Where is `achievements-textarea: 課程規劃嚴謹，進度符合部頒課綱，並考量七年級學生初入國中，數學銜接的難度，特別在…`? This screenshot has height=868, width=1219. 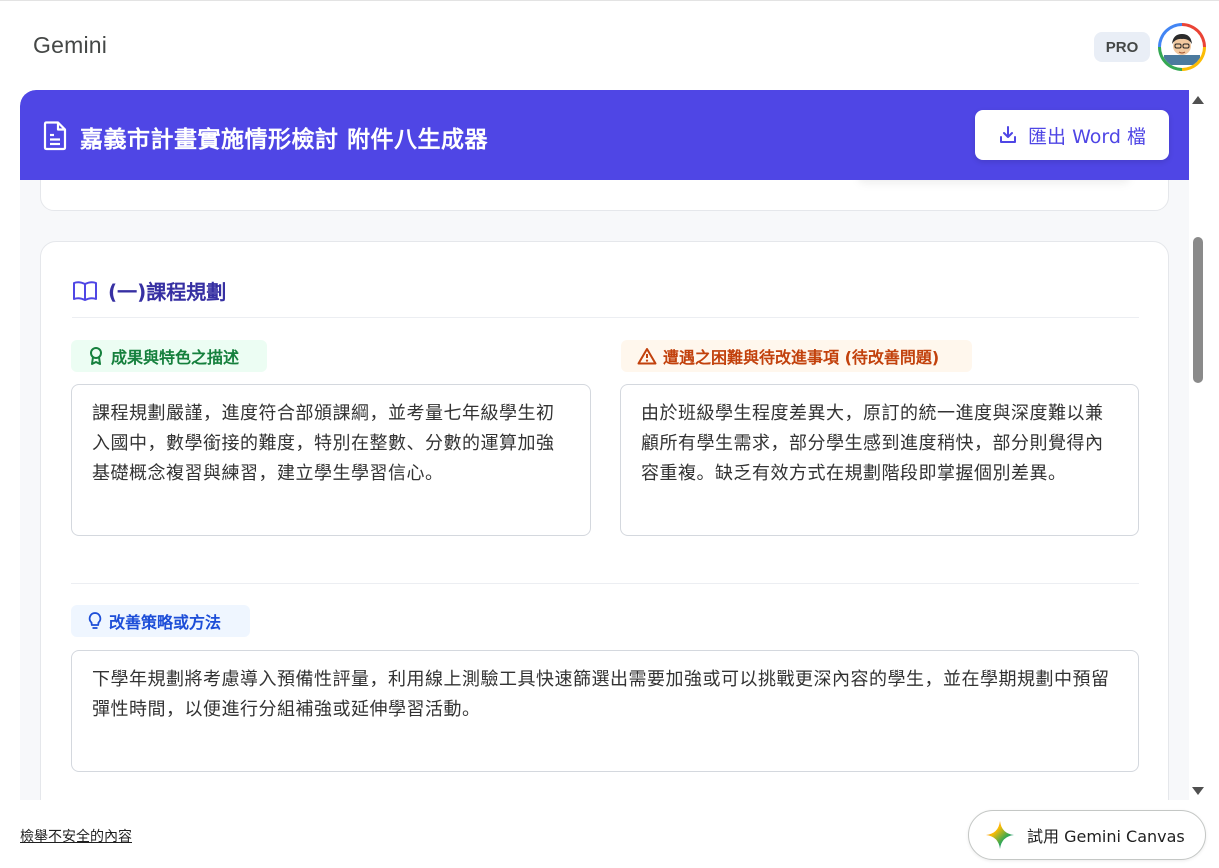
achievements-textarea: 課程規劃嚴謹，進度符合部頒課綱，並考量七年級學生初入國中，數學銜接的難度，特別在… is located at coordinates (331, 460).